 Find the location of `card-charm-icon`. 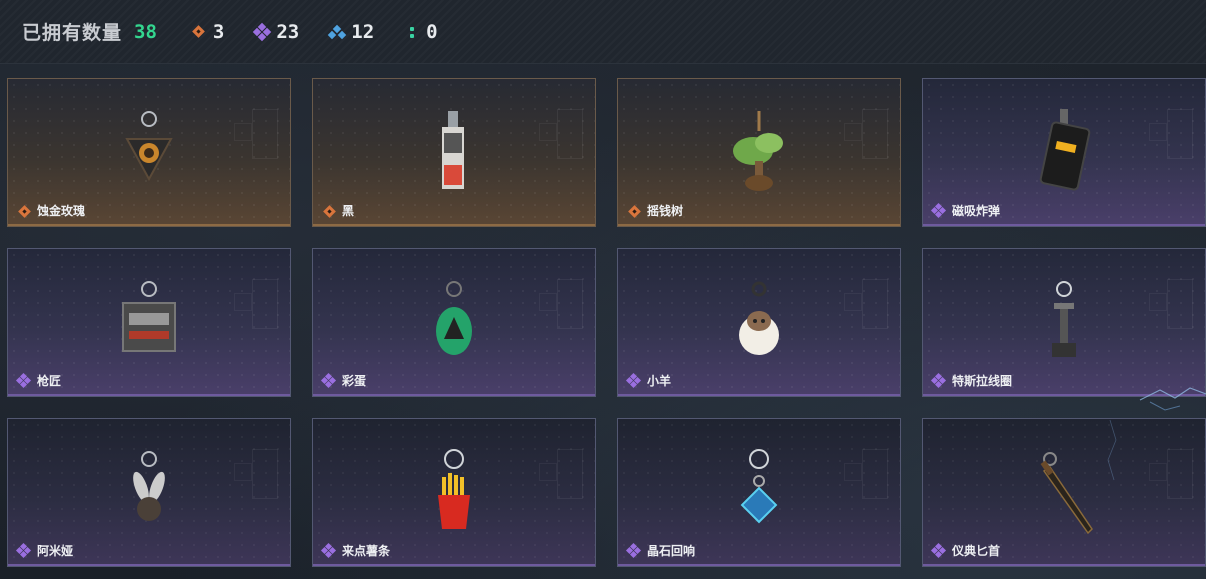

card-charm-icon is located at coordinates (454, 154).